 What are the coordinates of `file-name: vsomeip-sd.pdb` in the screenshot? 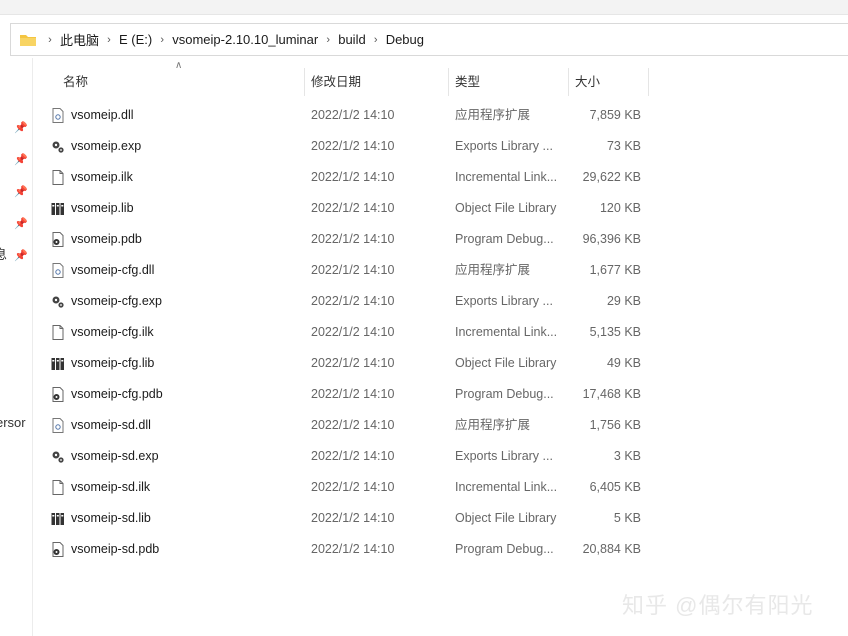 It's located at (115, 549).